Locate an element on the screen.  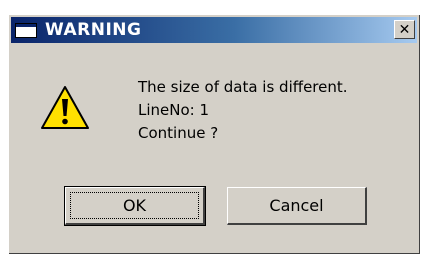
message-line-1: The size of data is different. is located at coordinates (243, 87).